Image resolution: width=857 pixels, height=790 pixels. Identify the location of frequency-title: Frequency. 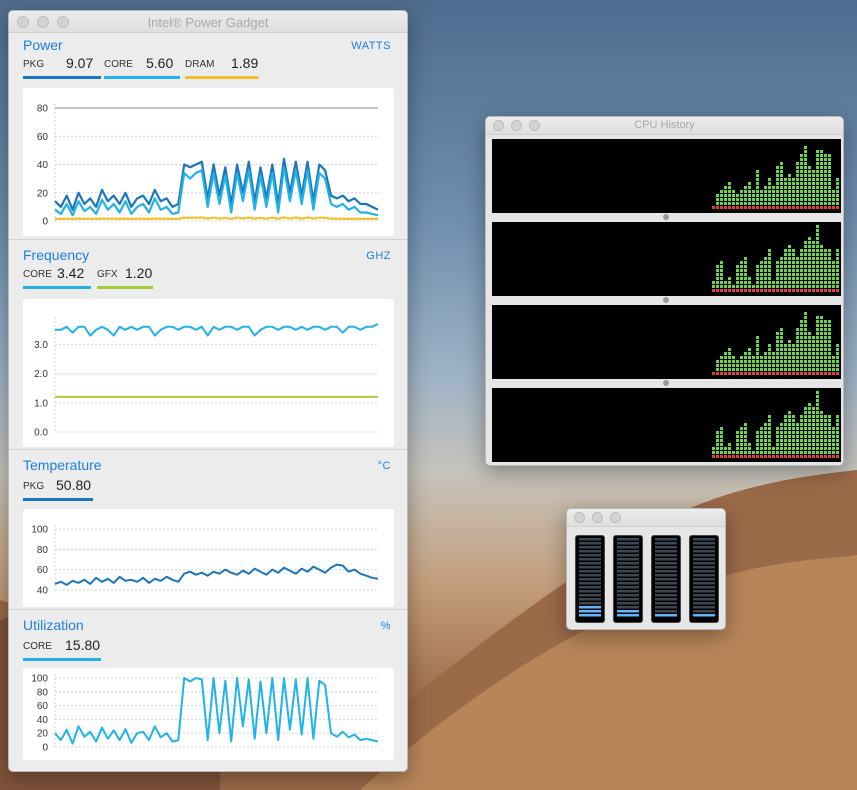
(56, 255).